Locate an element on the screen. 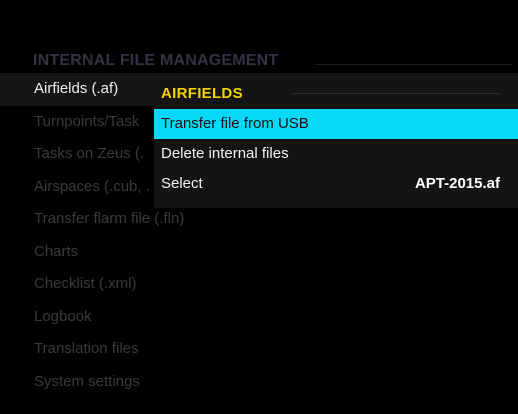  popup-header: AIRFIELDS is located at coordinates (336, 93).